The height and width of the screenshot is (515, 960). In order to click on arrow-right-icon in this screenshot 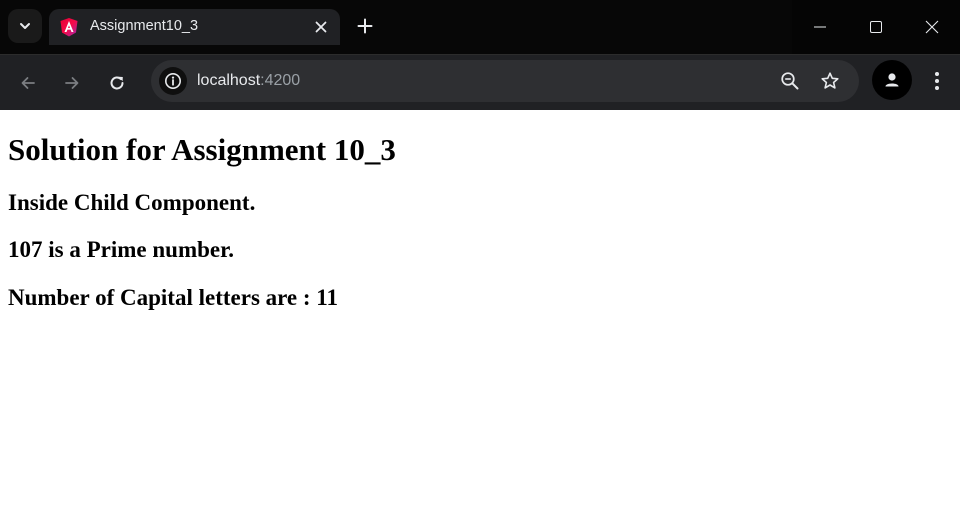, I will do `click(72, 83)`.